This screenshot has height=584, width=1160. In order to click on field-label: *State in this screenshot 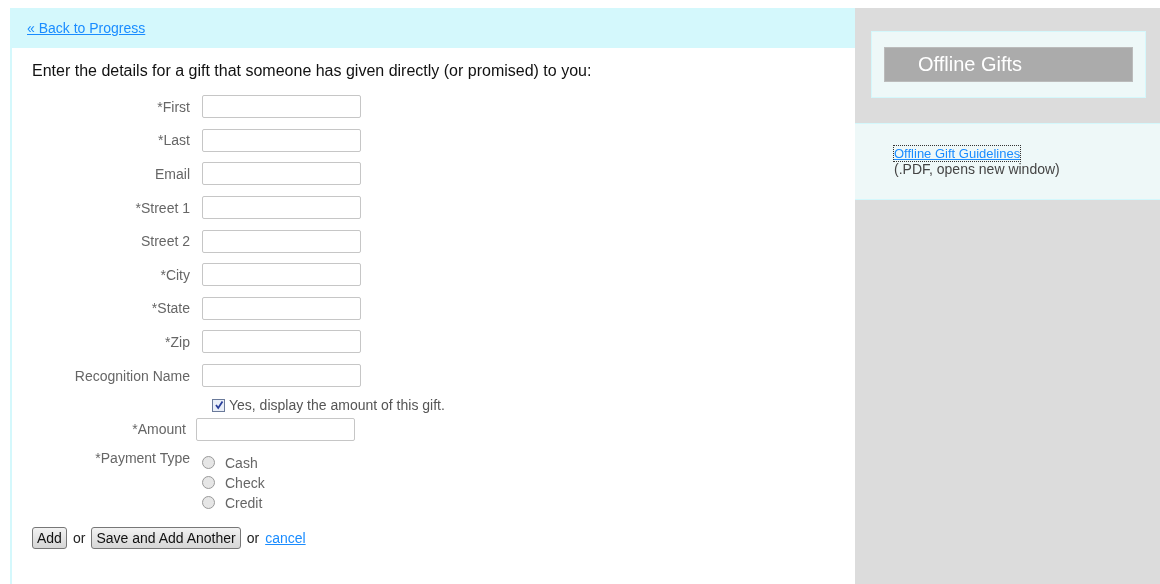, I will do `click(170, 308)`.